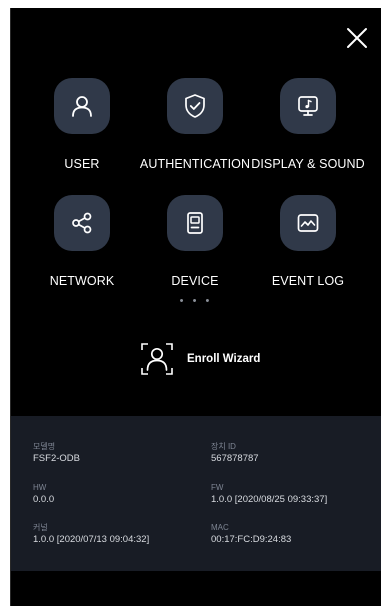  Describe the element at coordinates (40, 487) in the screenshot. I see `info-hw-key: HW` at that location.